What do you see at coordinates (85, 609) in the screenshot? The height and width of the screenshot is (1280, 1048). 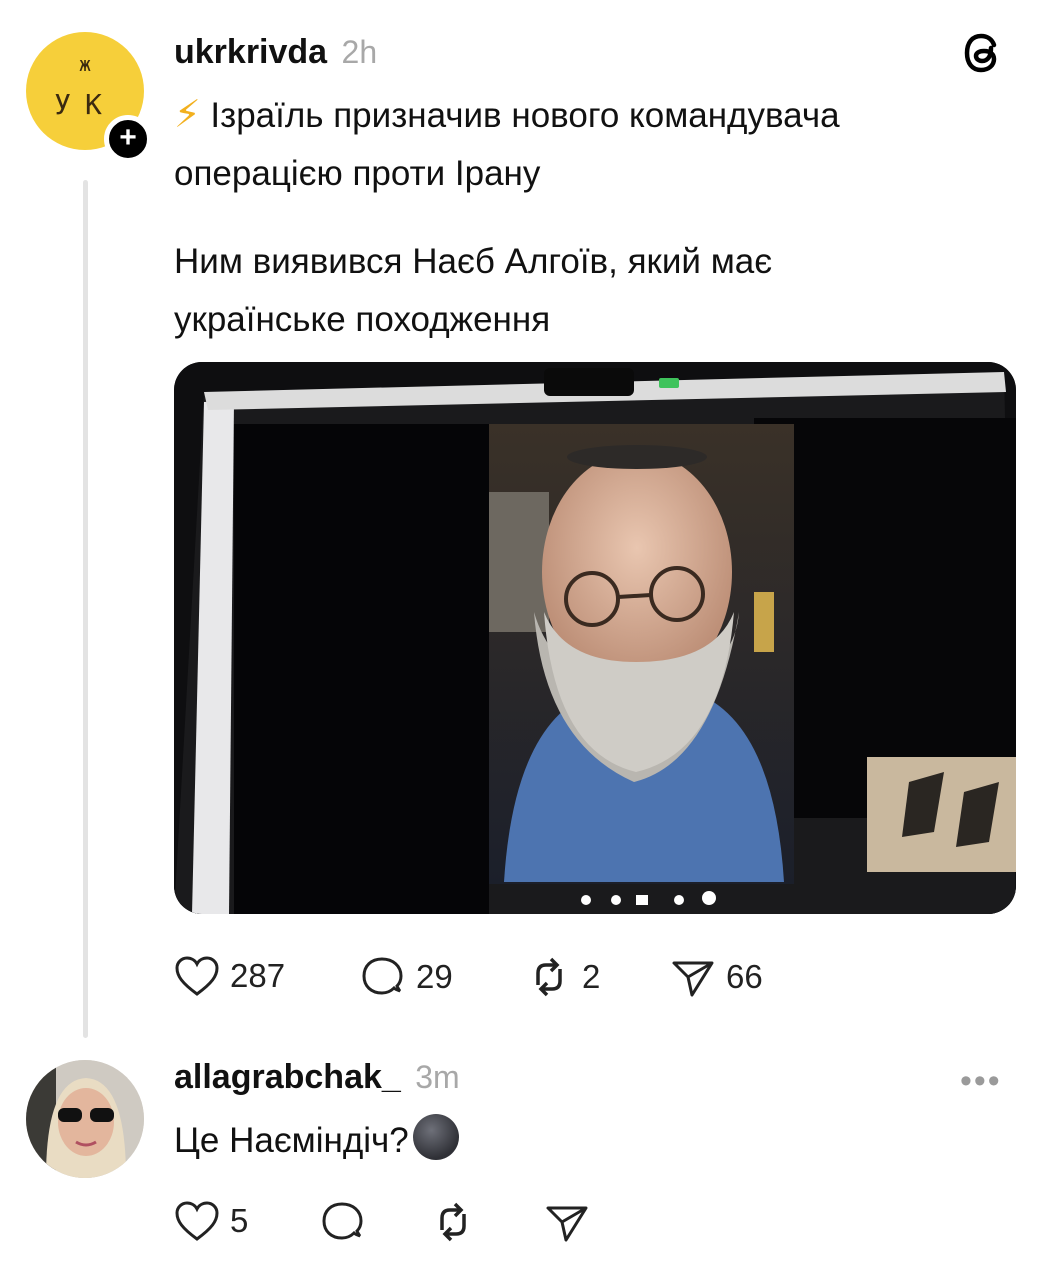 I see `thread-connector-line` at bounding box center [85, 609].